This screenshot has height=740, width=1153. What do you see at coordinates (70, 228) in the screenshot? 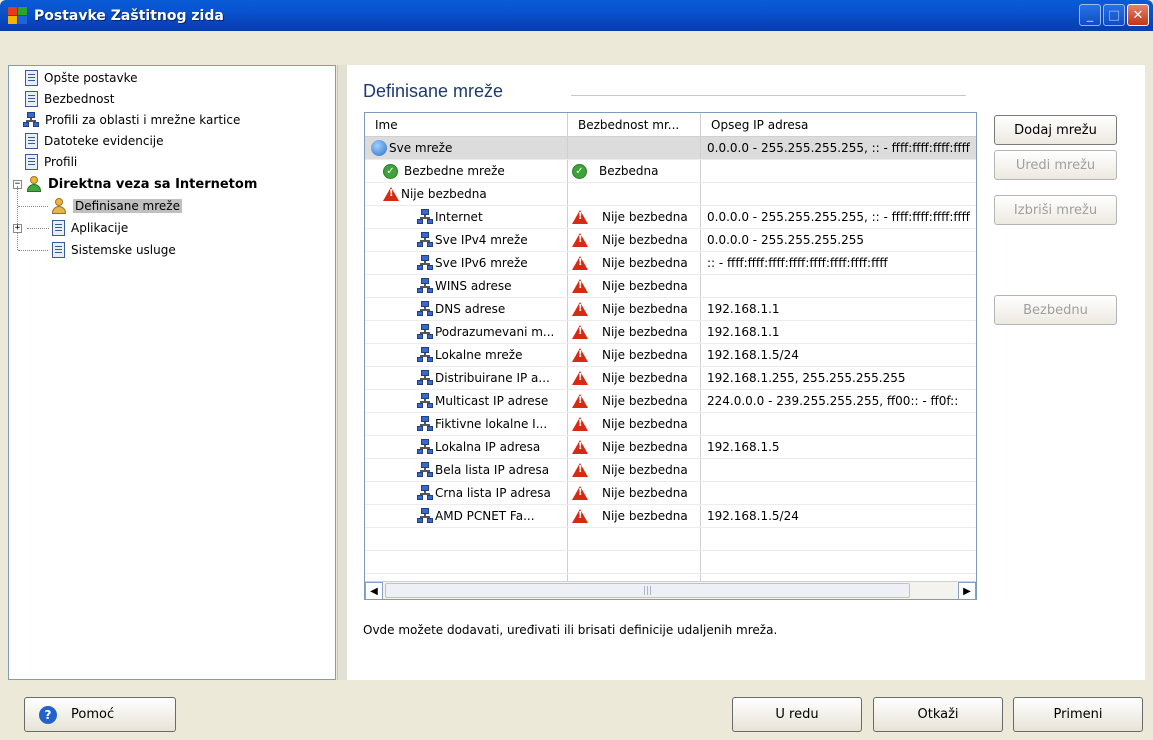
I see `tree-item-applications: + Aplikacije` at bounding box center [70, 228].